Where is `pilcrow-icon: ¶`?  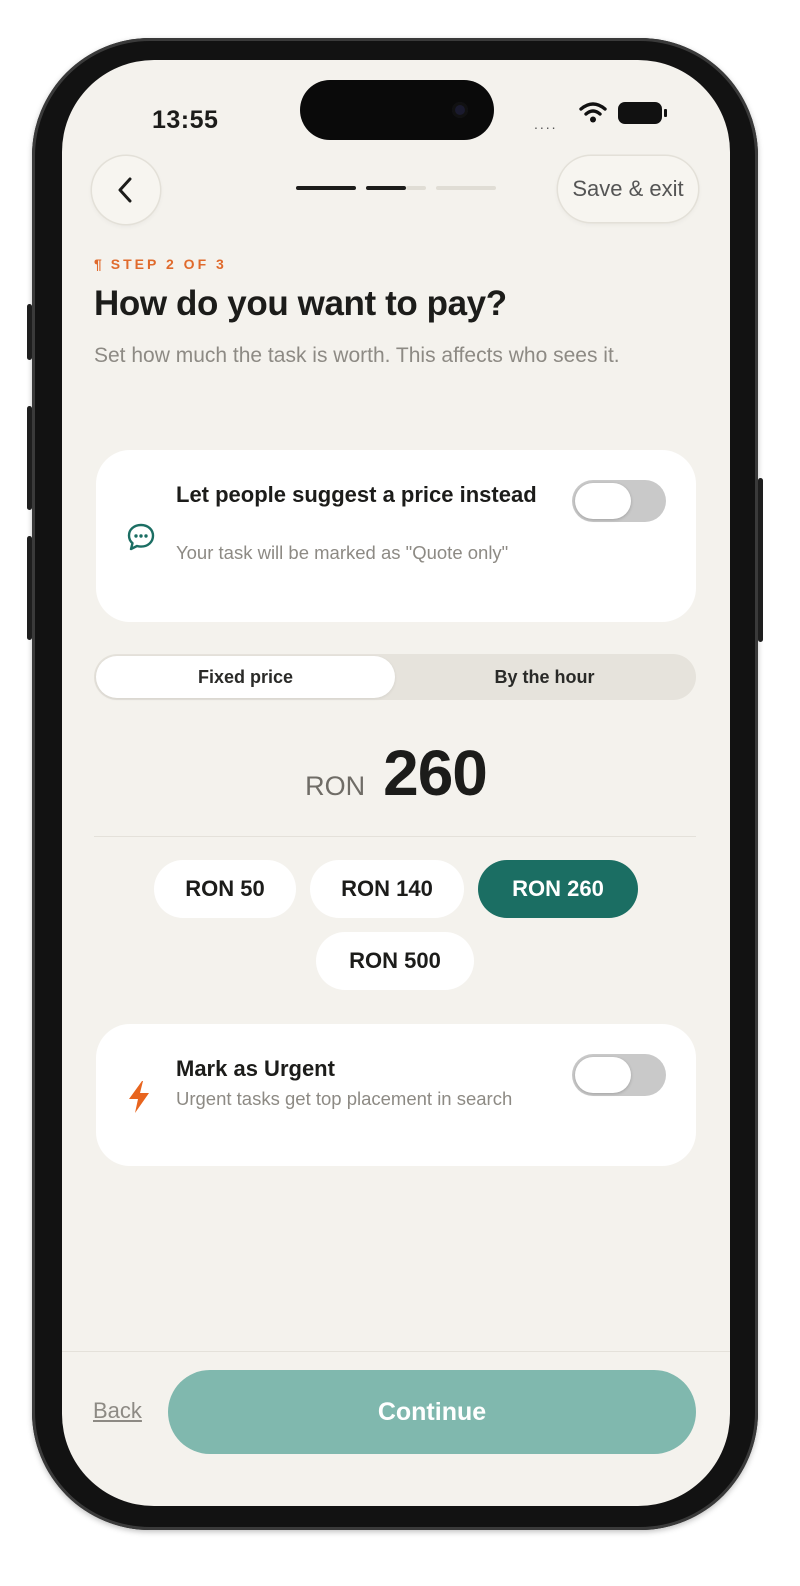
pilcrow-icon: ¶ is located at coordinates (99, 264).